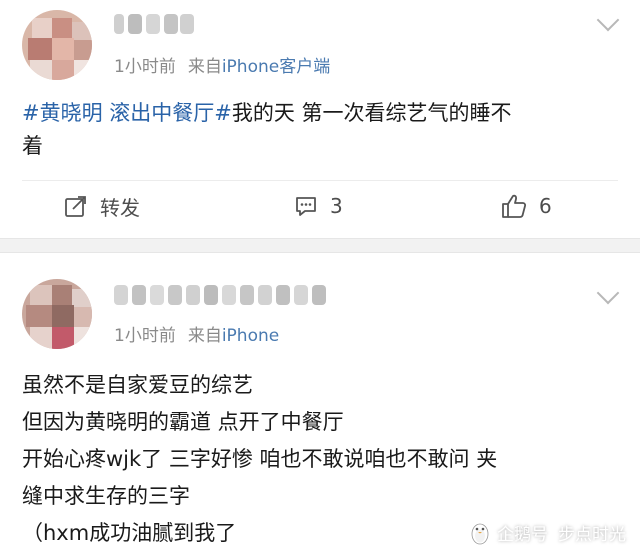 The image size is (640, 555). I want to click on comment-icon, so click(306, 206).